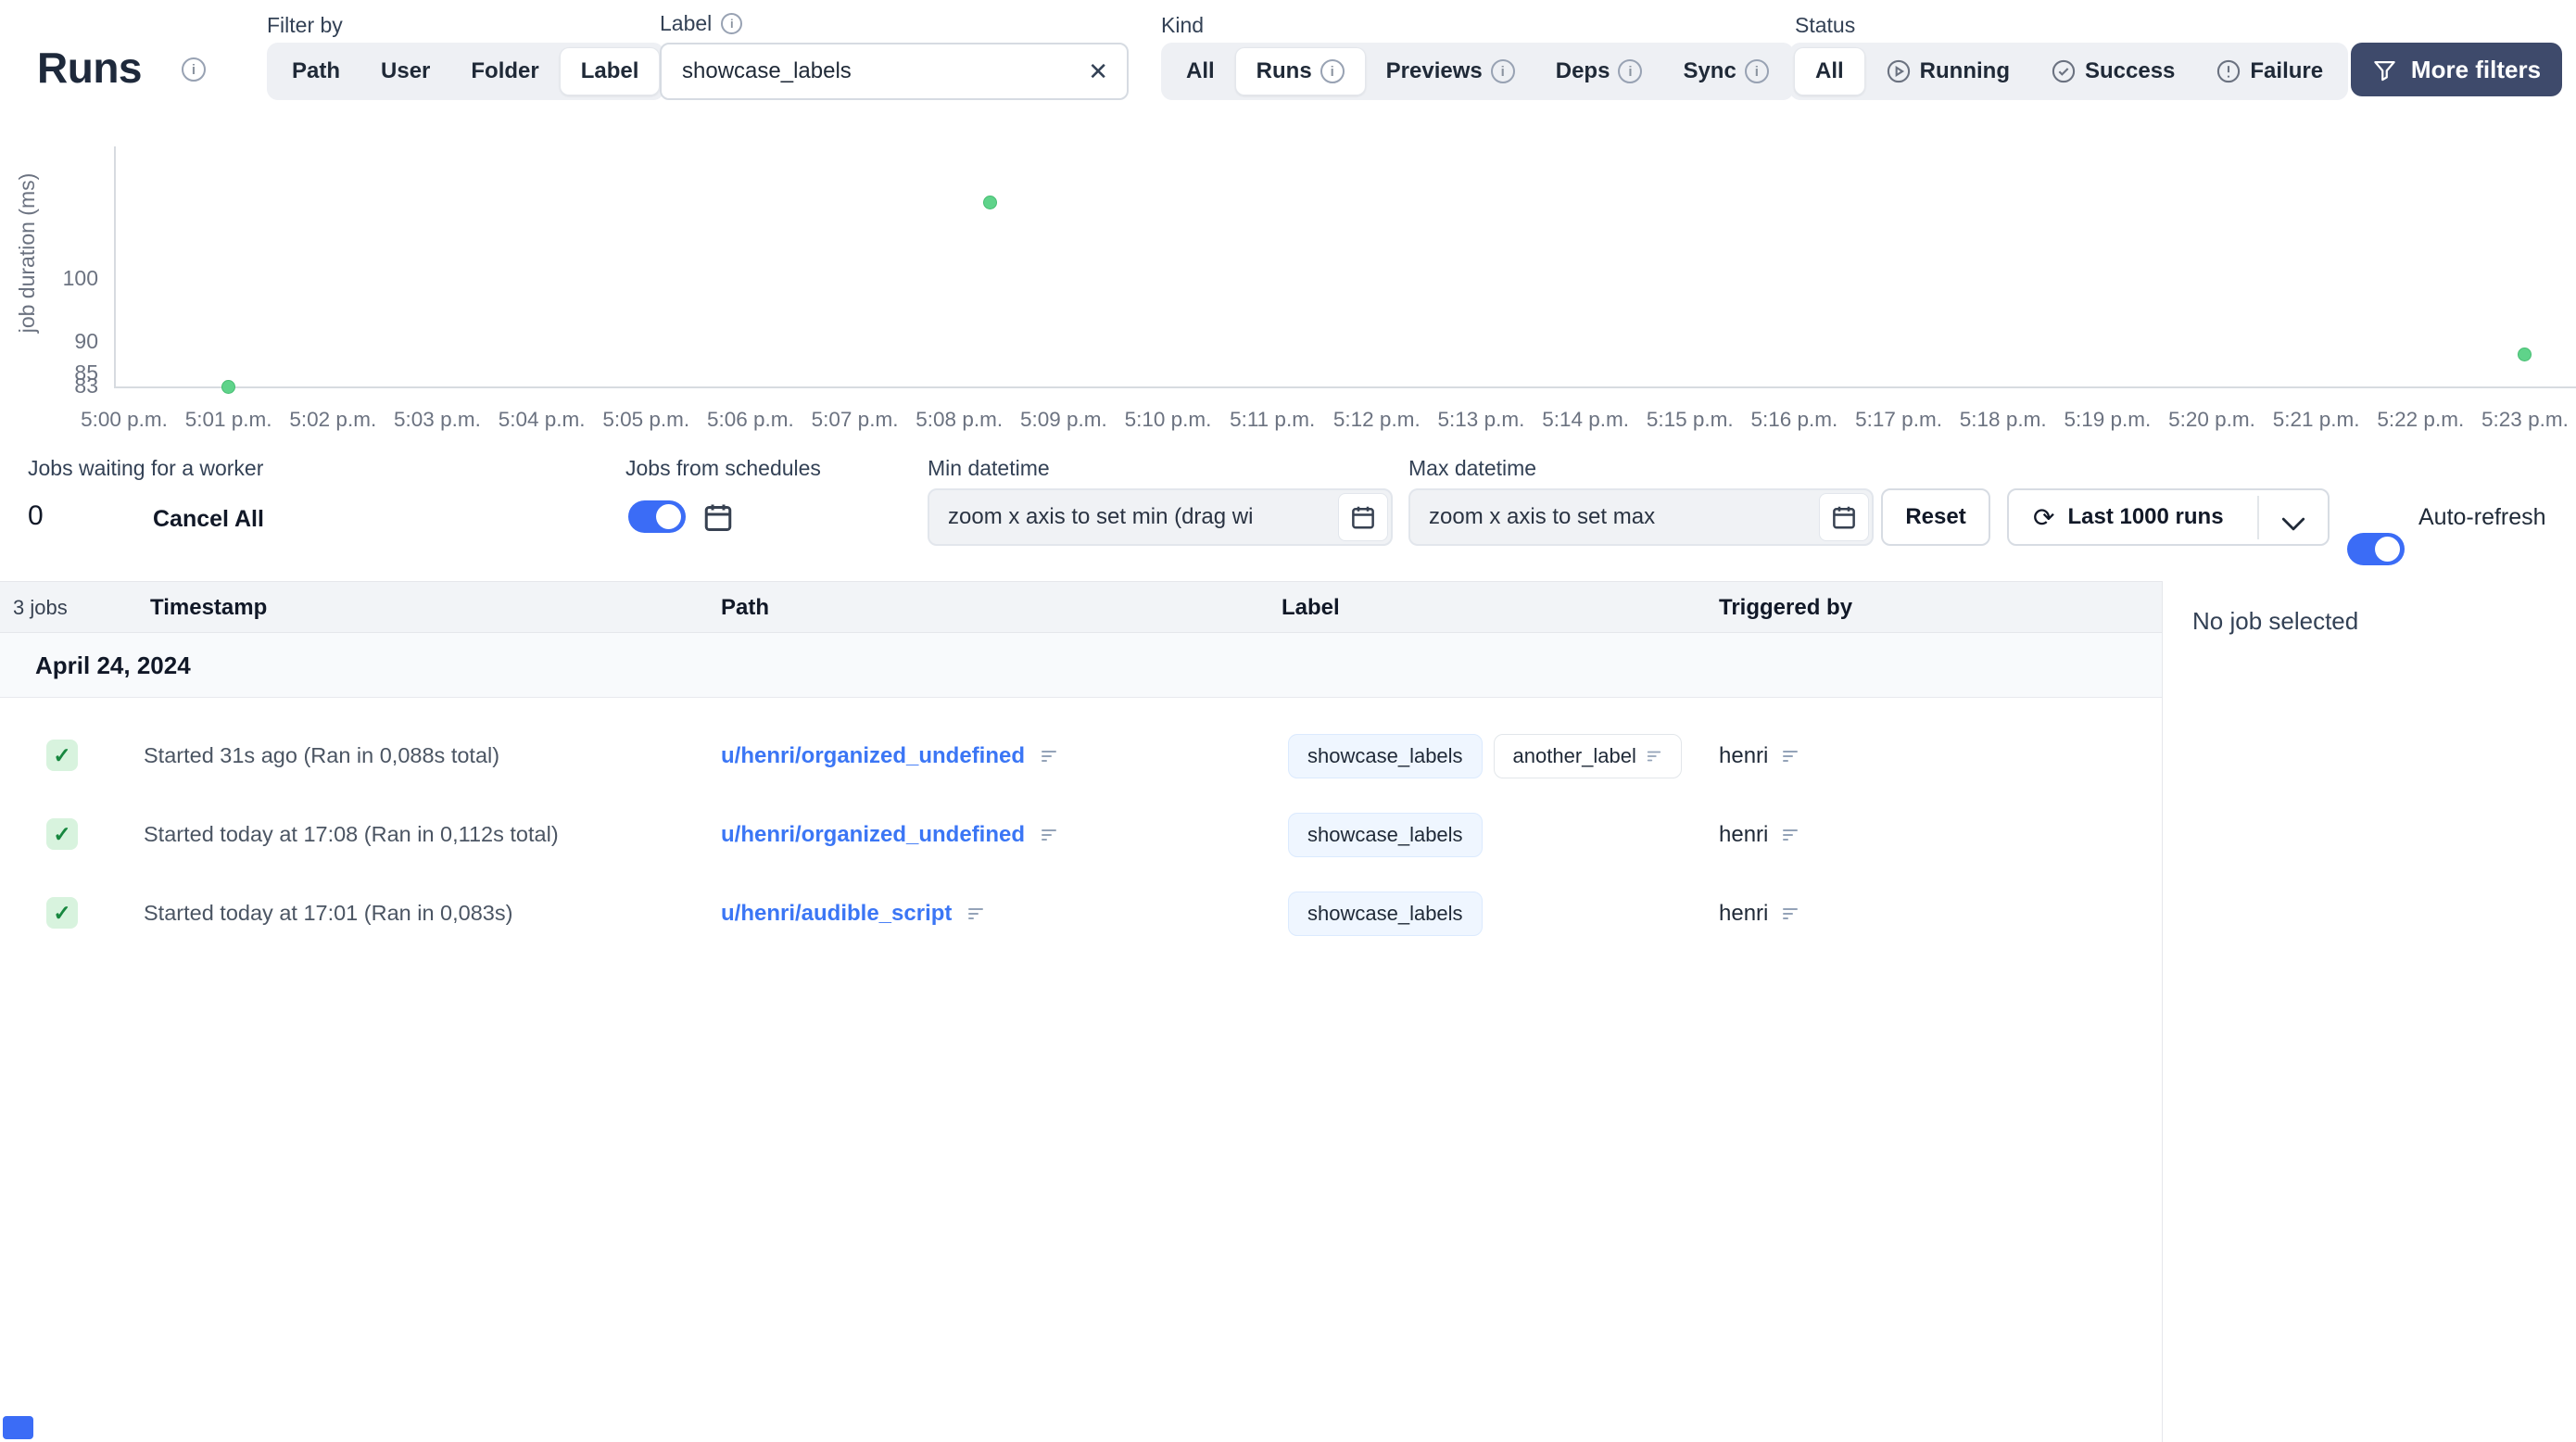  What do you see at coordinates (228, 419) in the screenshot?
I see `x-tick-label: 5:01 p.m.` at bounding box center [228, 419].